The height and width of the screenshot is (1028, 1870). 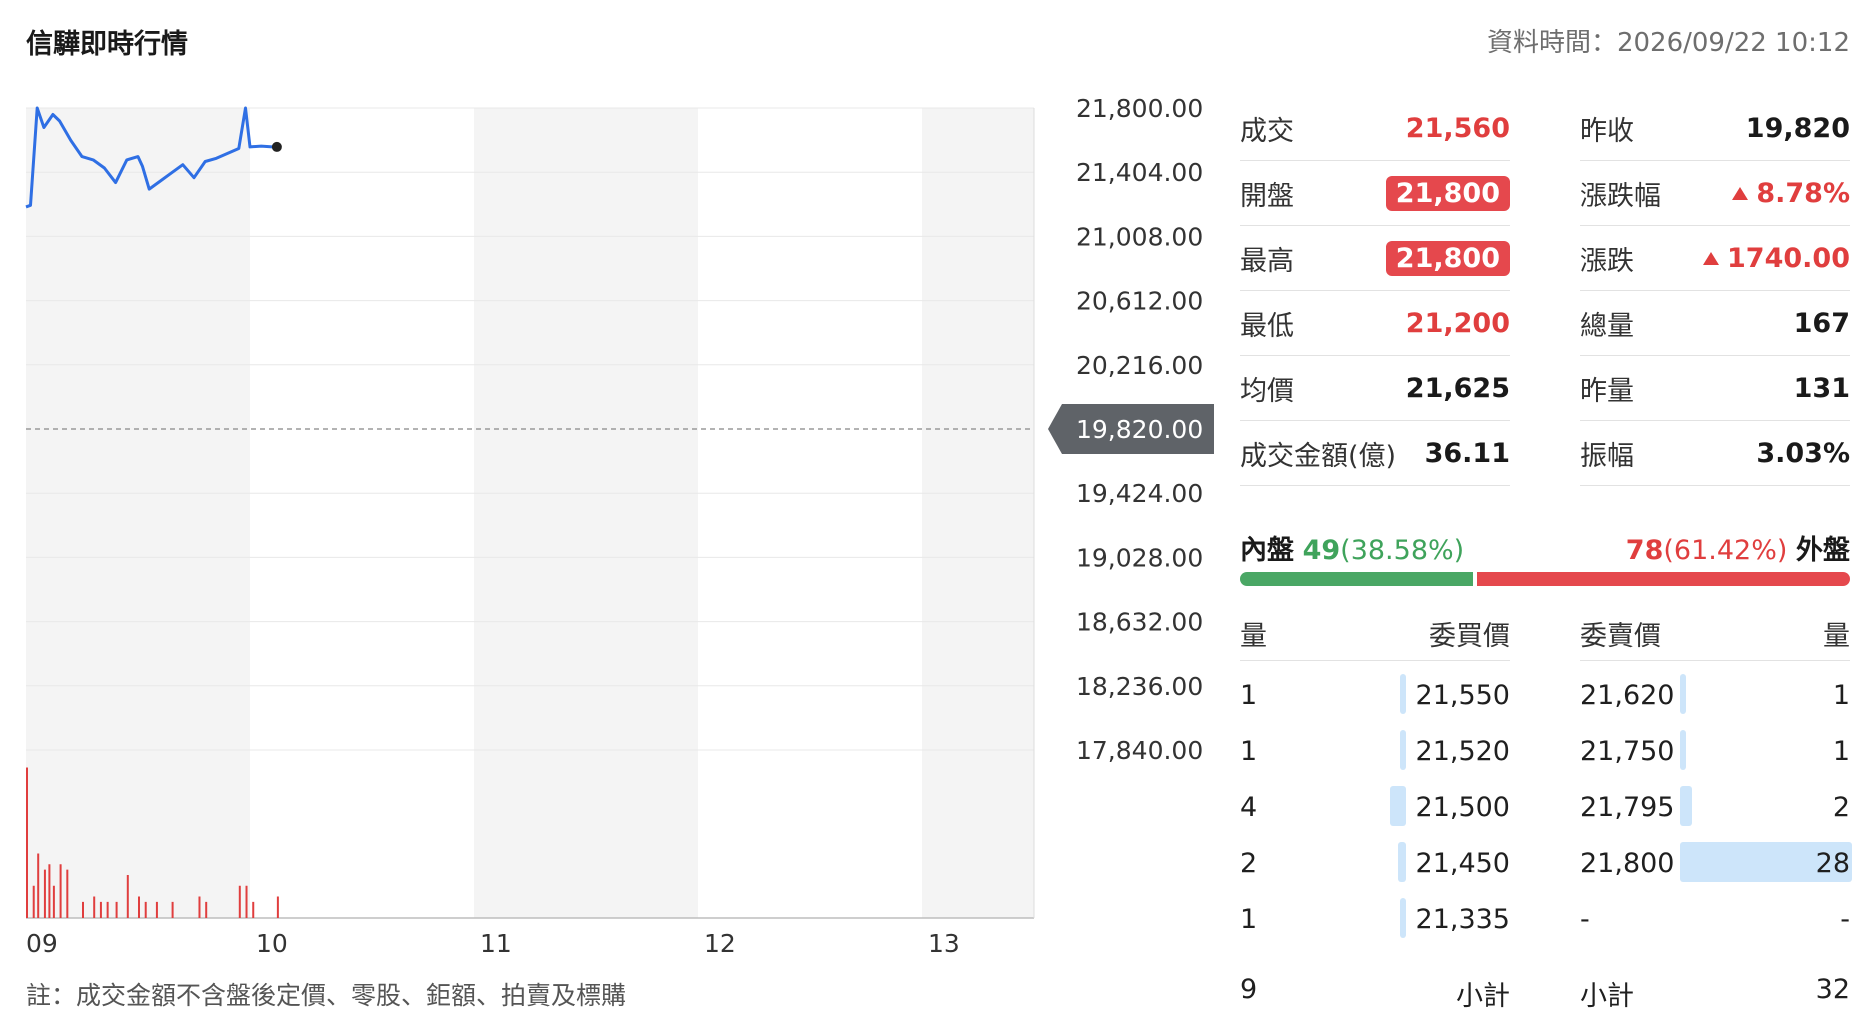 What do you see at coordinates (1267, 261) in the screenshot?
I see `quote-label: 最高` at bounding box center [1267, 261].